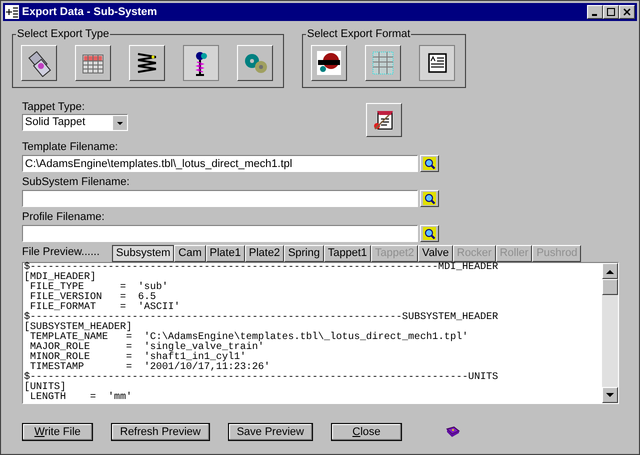  What do you see at coordinates (64, 217) in the screenshot?
I see `field-label: Profile Filename:` at bounding box center [64, 217].